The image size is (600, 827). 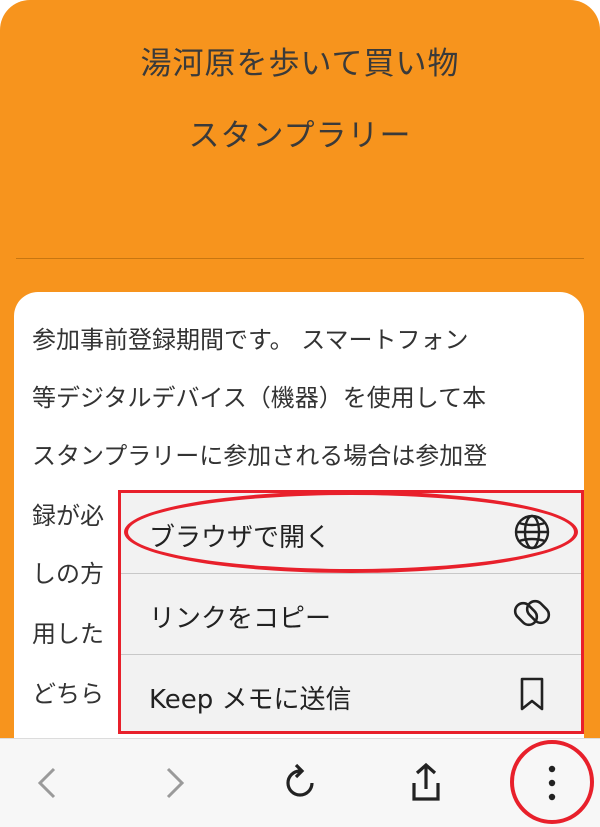 I want to click on forward-button, so click(x=174, y=783).